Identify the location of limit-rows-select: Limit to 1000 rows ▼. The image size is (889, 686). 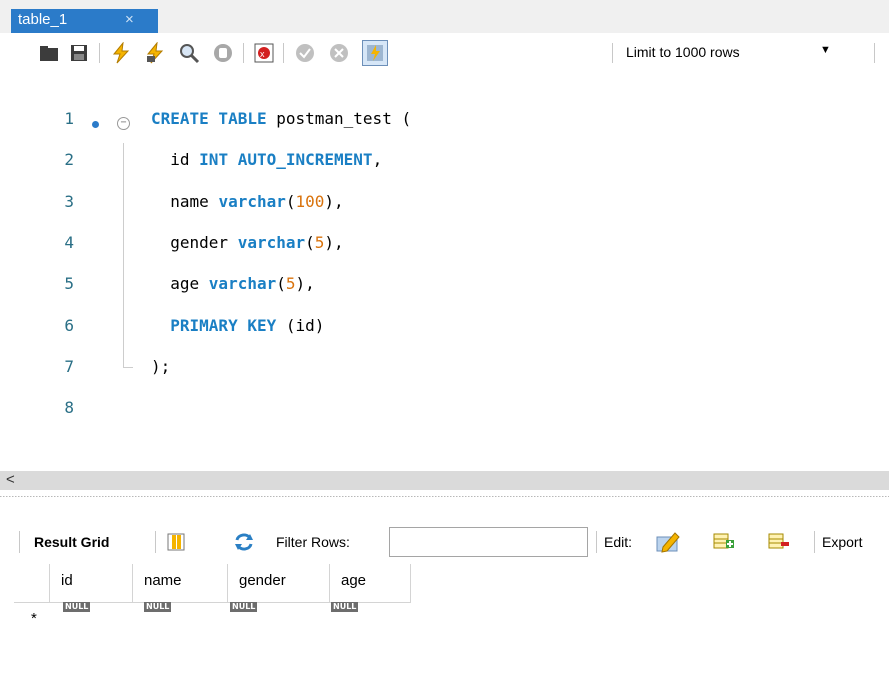
(741, 53).